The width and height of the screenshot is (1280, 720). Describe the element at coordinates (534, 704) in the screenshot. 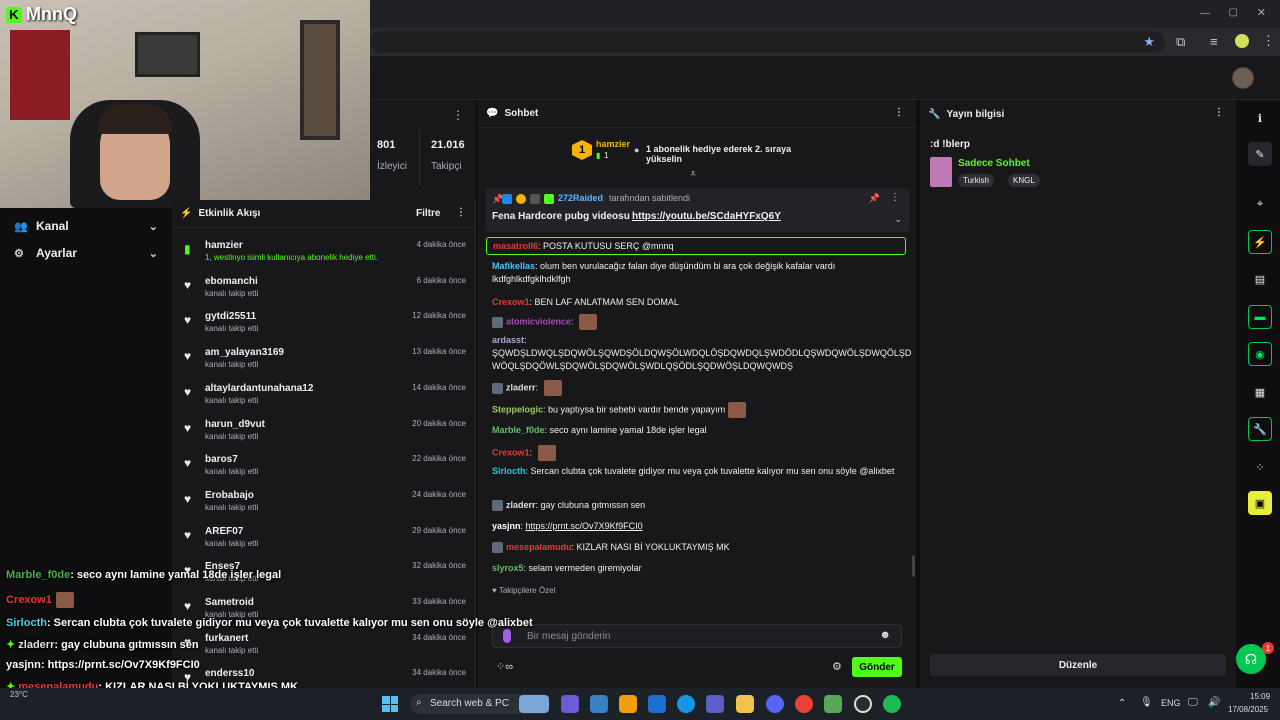

I see `widgets-icon` at that location.